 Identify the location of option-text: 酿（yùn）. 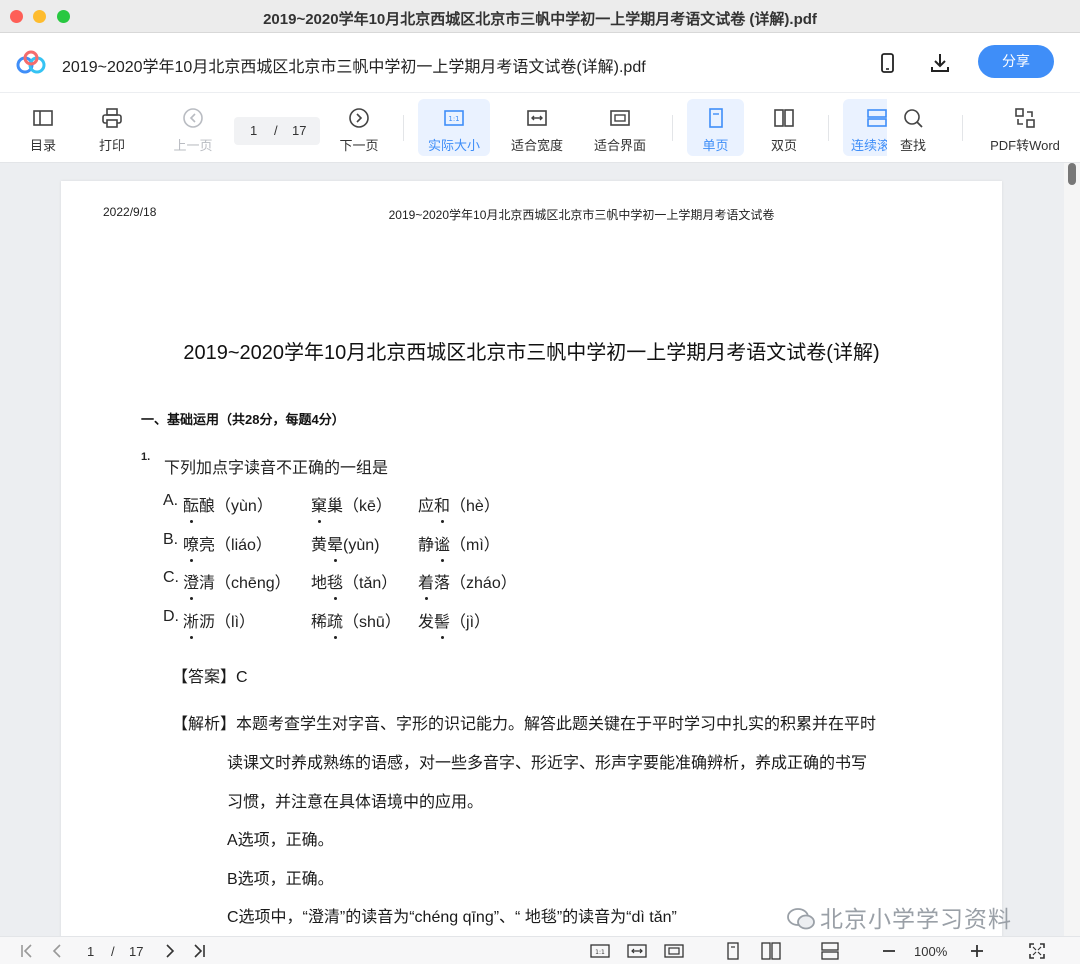
(236, 506).